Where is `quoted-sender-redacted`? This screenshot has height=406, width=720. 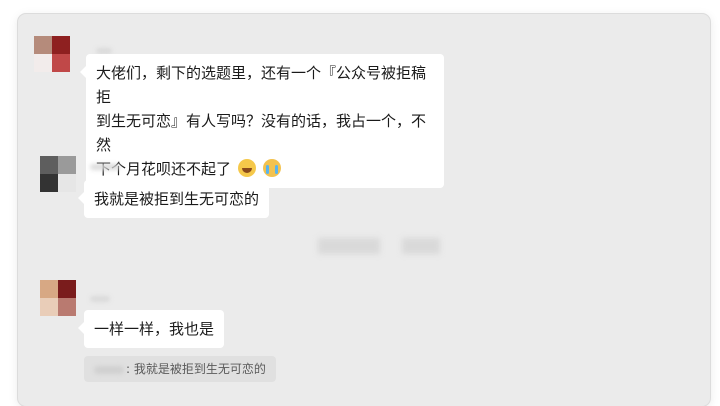
quoted-sender-redacted is located at coordinates (109, 369).